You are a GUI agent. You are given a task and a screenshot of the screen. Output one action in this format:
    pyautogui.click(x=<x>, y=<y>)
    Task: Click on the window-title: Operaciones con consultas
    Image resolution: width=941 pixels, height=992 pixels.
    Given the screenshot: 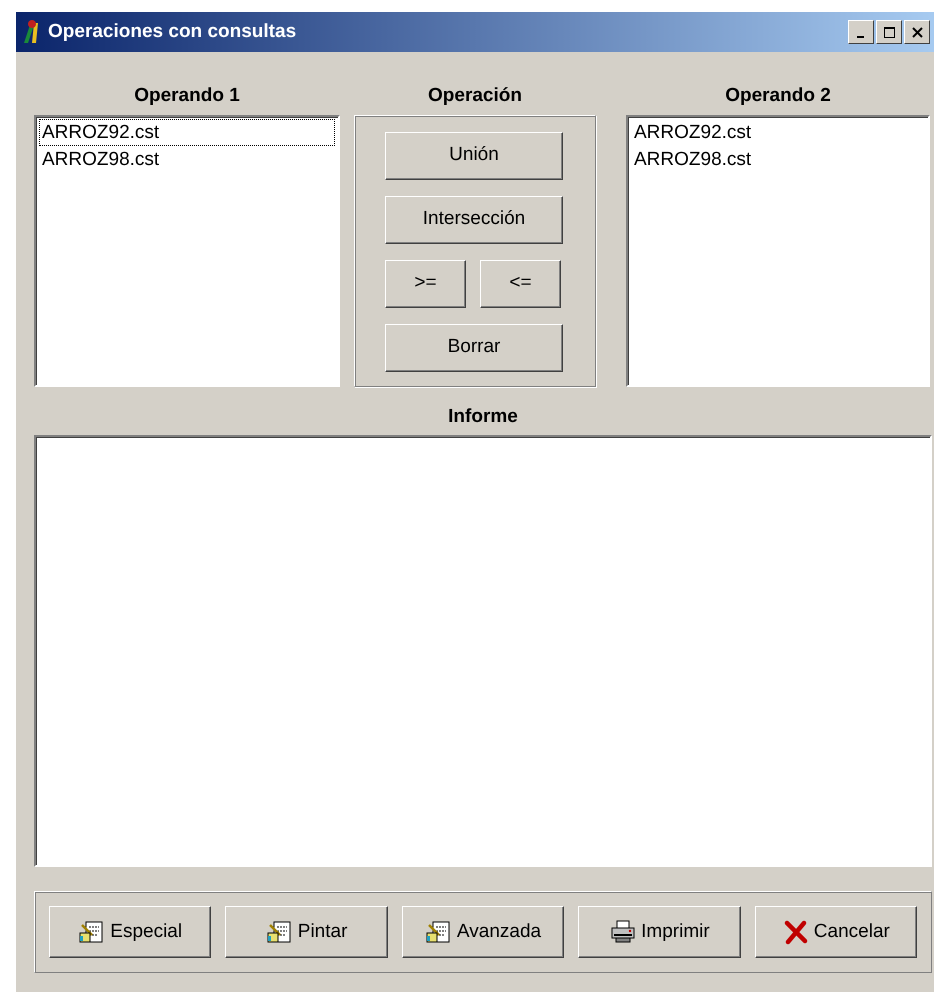 What is the action you would take?
    pyautogui.click(x=173, y=32)
    